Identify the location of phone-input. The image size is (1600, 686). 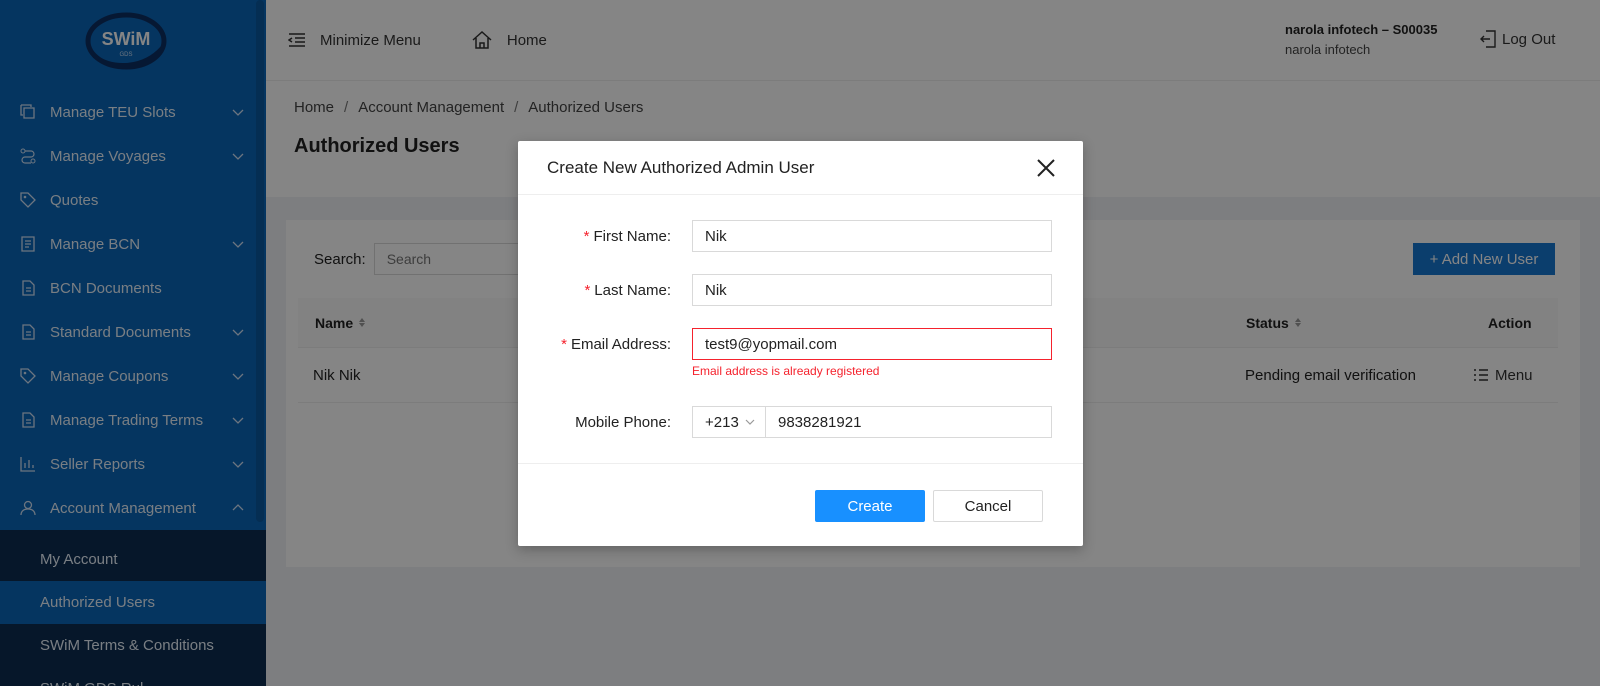
(908, 422).